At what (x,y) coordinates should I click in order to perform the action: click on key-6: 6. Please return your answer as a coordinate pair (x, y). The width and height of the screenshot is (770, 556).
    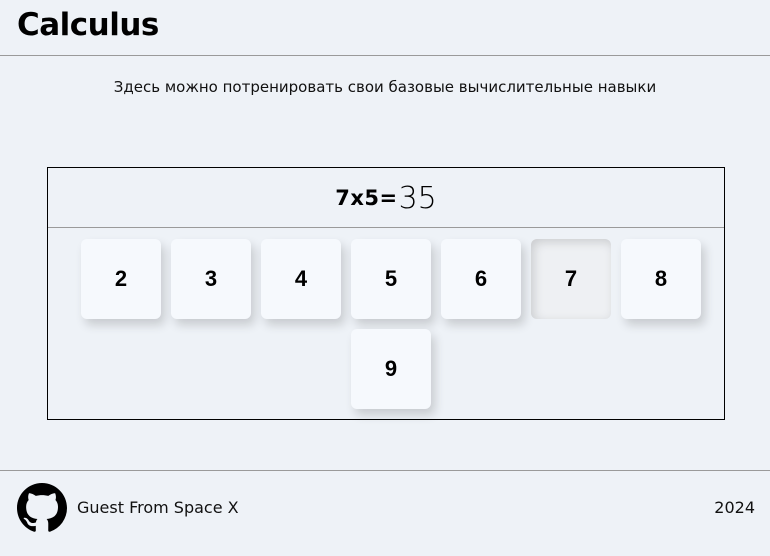
    Looking at the image, I should click on (481, 279).